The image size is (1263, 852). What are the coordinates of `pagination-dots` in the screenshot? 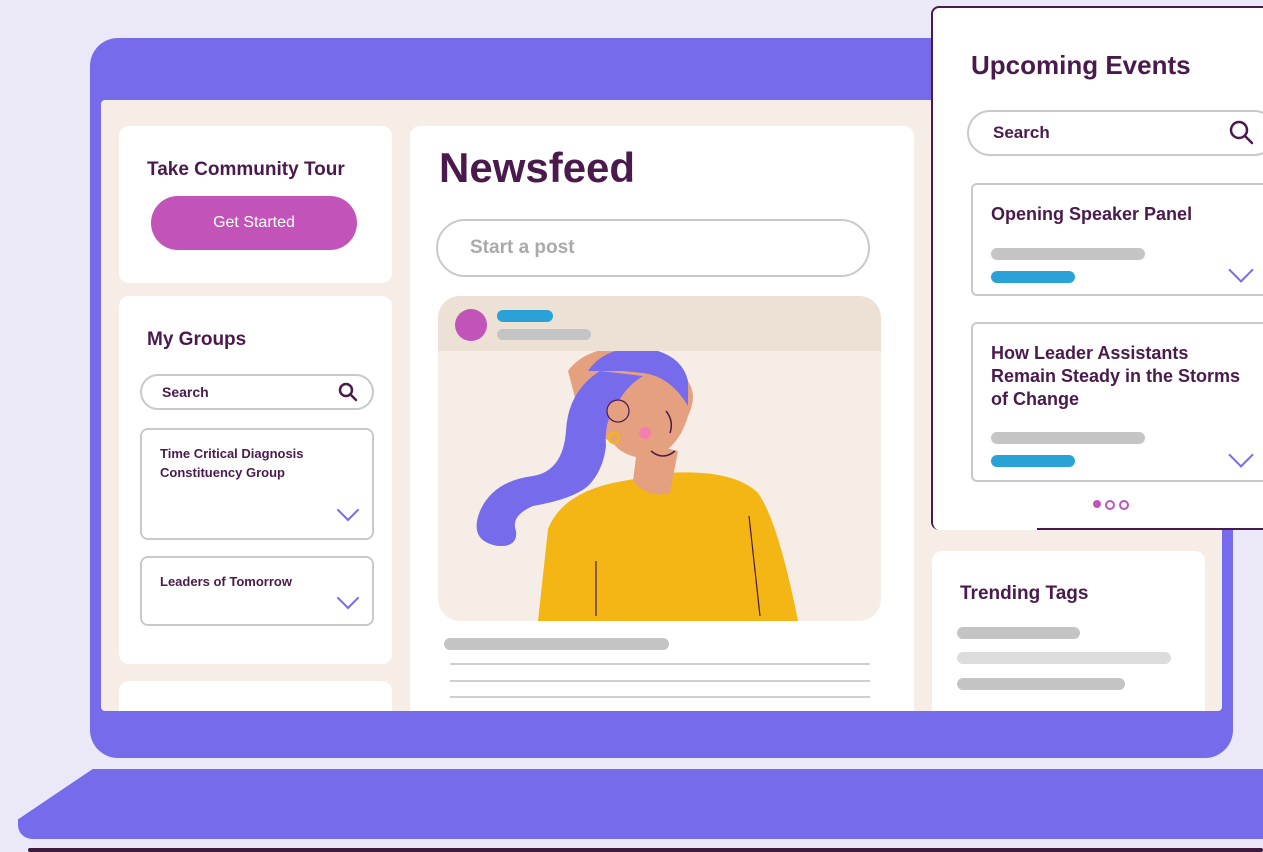 It's located at (1111, 505).